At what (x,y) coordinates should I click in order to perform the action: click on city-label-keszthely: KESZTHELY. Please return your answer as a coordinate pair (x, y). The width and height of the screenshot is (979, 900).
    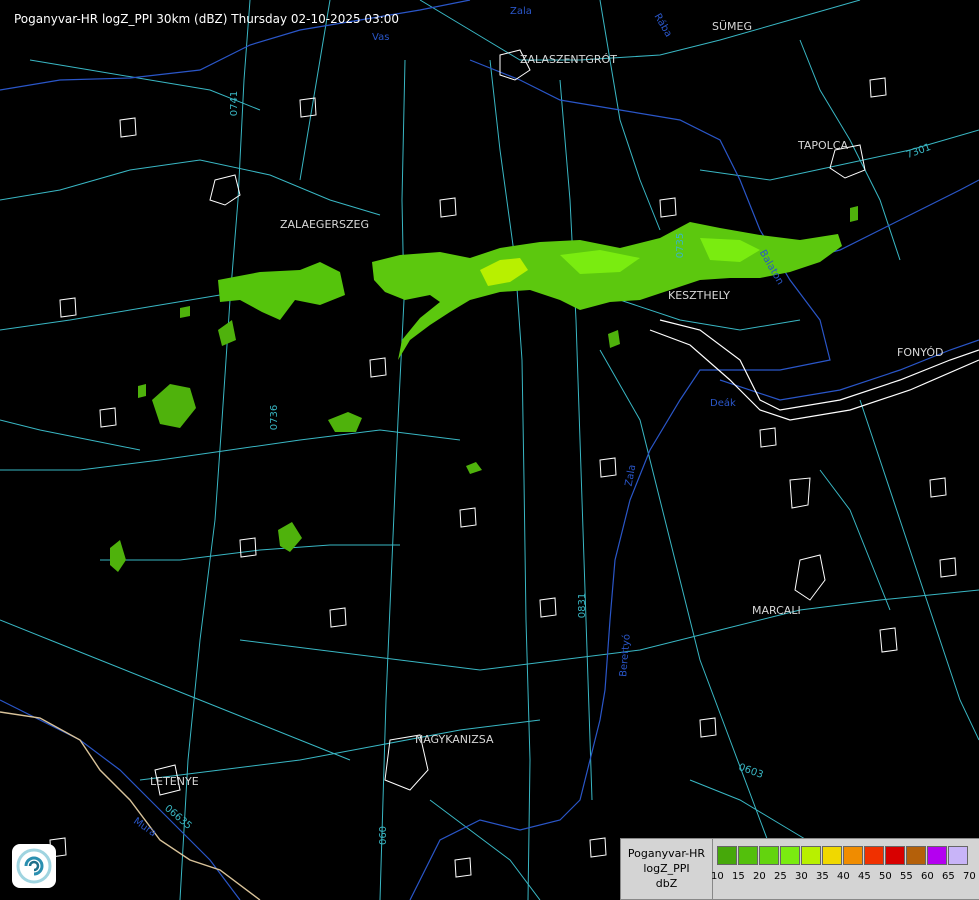
    Looking at the image, I should click on (699, 295).